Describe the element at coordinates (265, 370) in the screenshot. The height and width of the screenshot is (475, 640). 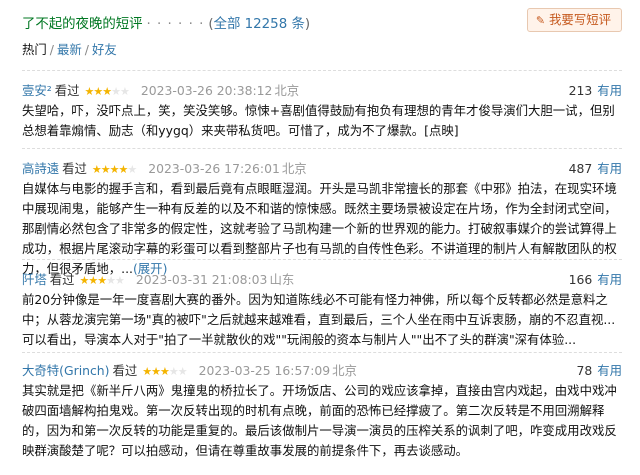
I see `review-time: 2023-03-25 16:57:09` at that location.